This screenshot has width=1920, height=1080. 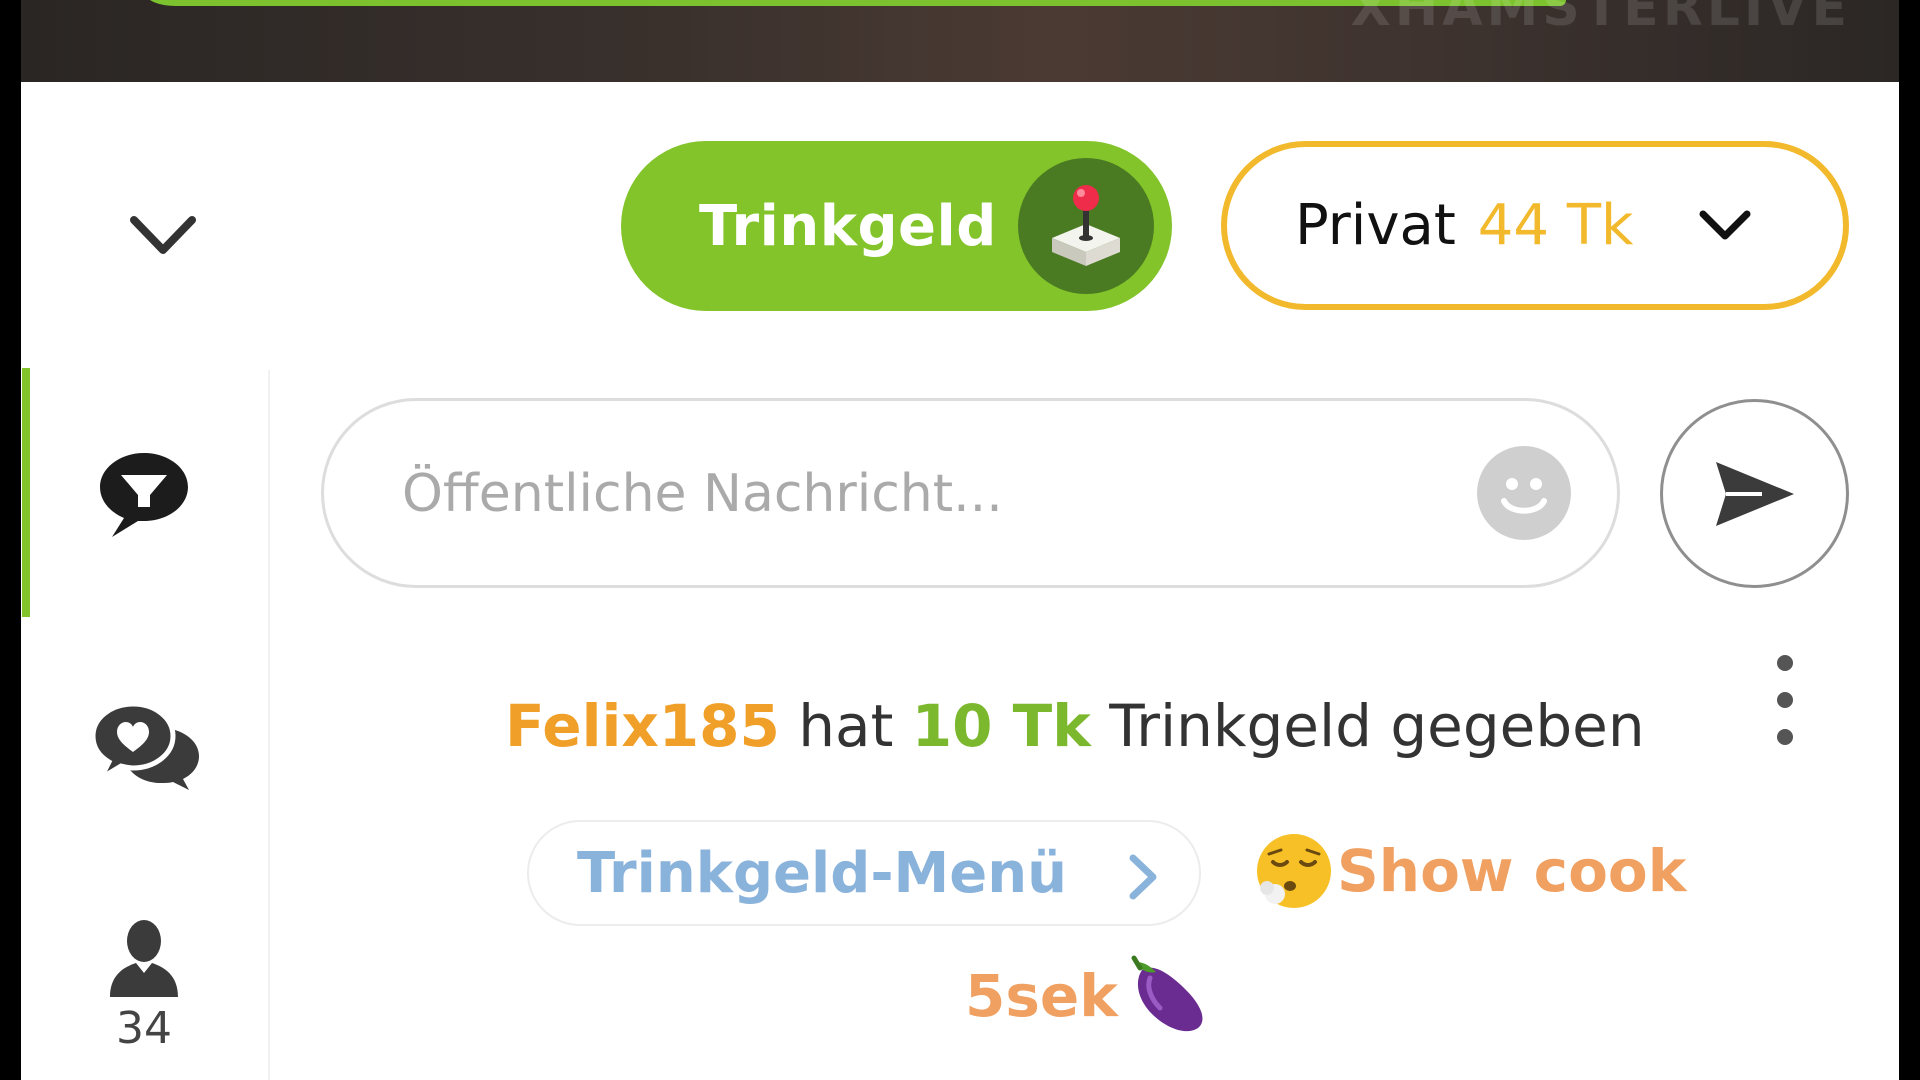 What do you see at coordinates (1105, 726) in the screenshot?
I see `tip-event-message: Felix185 hat 10 Tk Trinkgeld gegeben` at bounding box center [1105, 726].